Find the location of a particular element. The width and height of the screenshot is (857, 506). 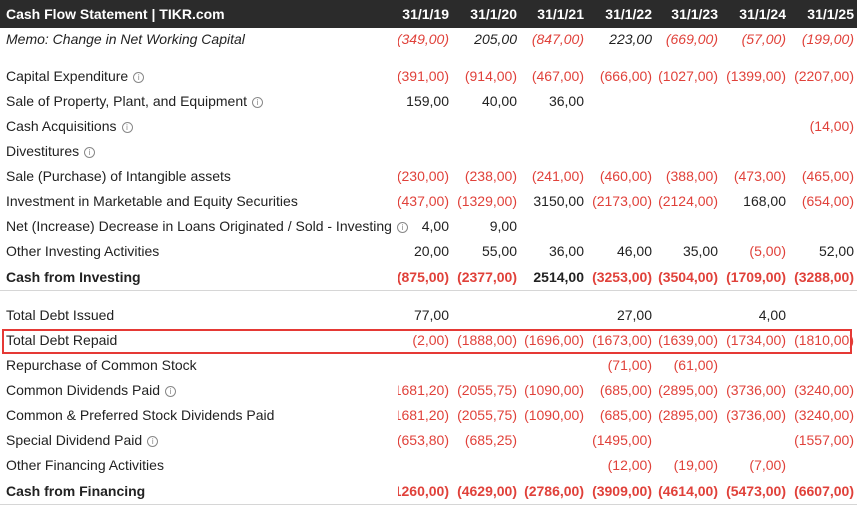

row-label-text: Memo: Change in Net Working Capital is located at coordinates (125, 39).